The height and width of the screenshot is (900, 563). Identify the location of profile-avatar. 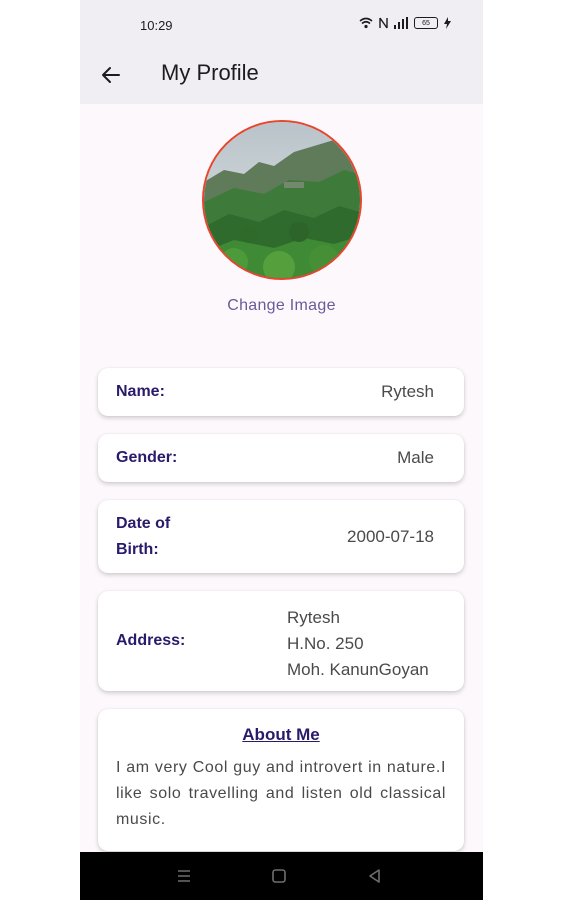
(282, 200).